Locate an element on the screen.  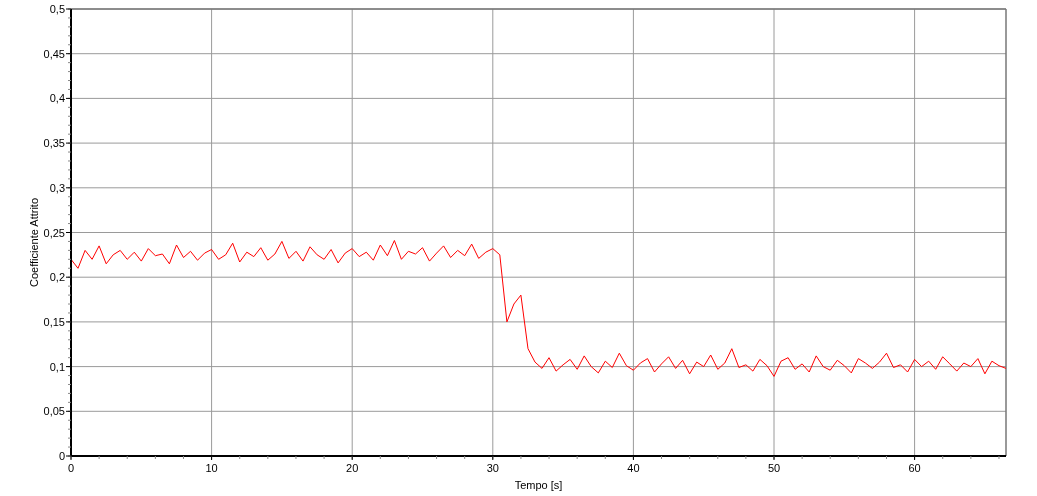
x-tick-label: 10 is located at coordinates (211, 468).